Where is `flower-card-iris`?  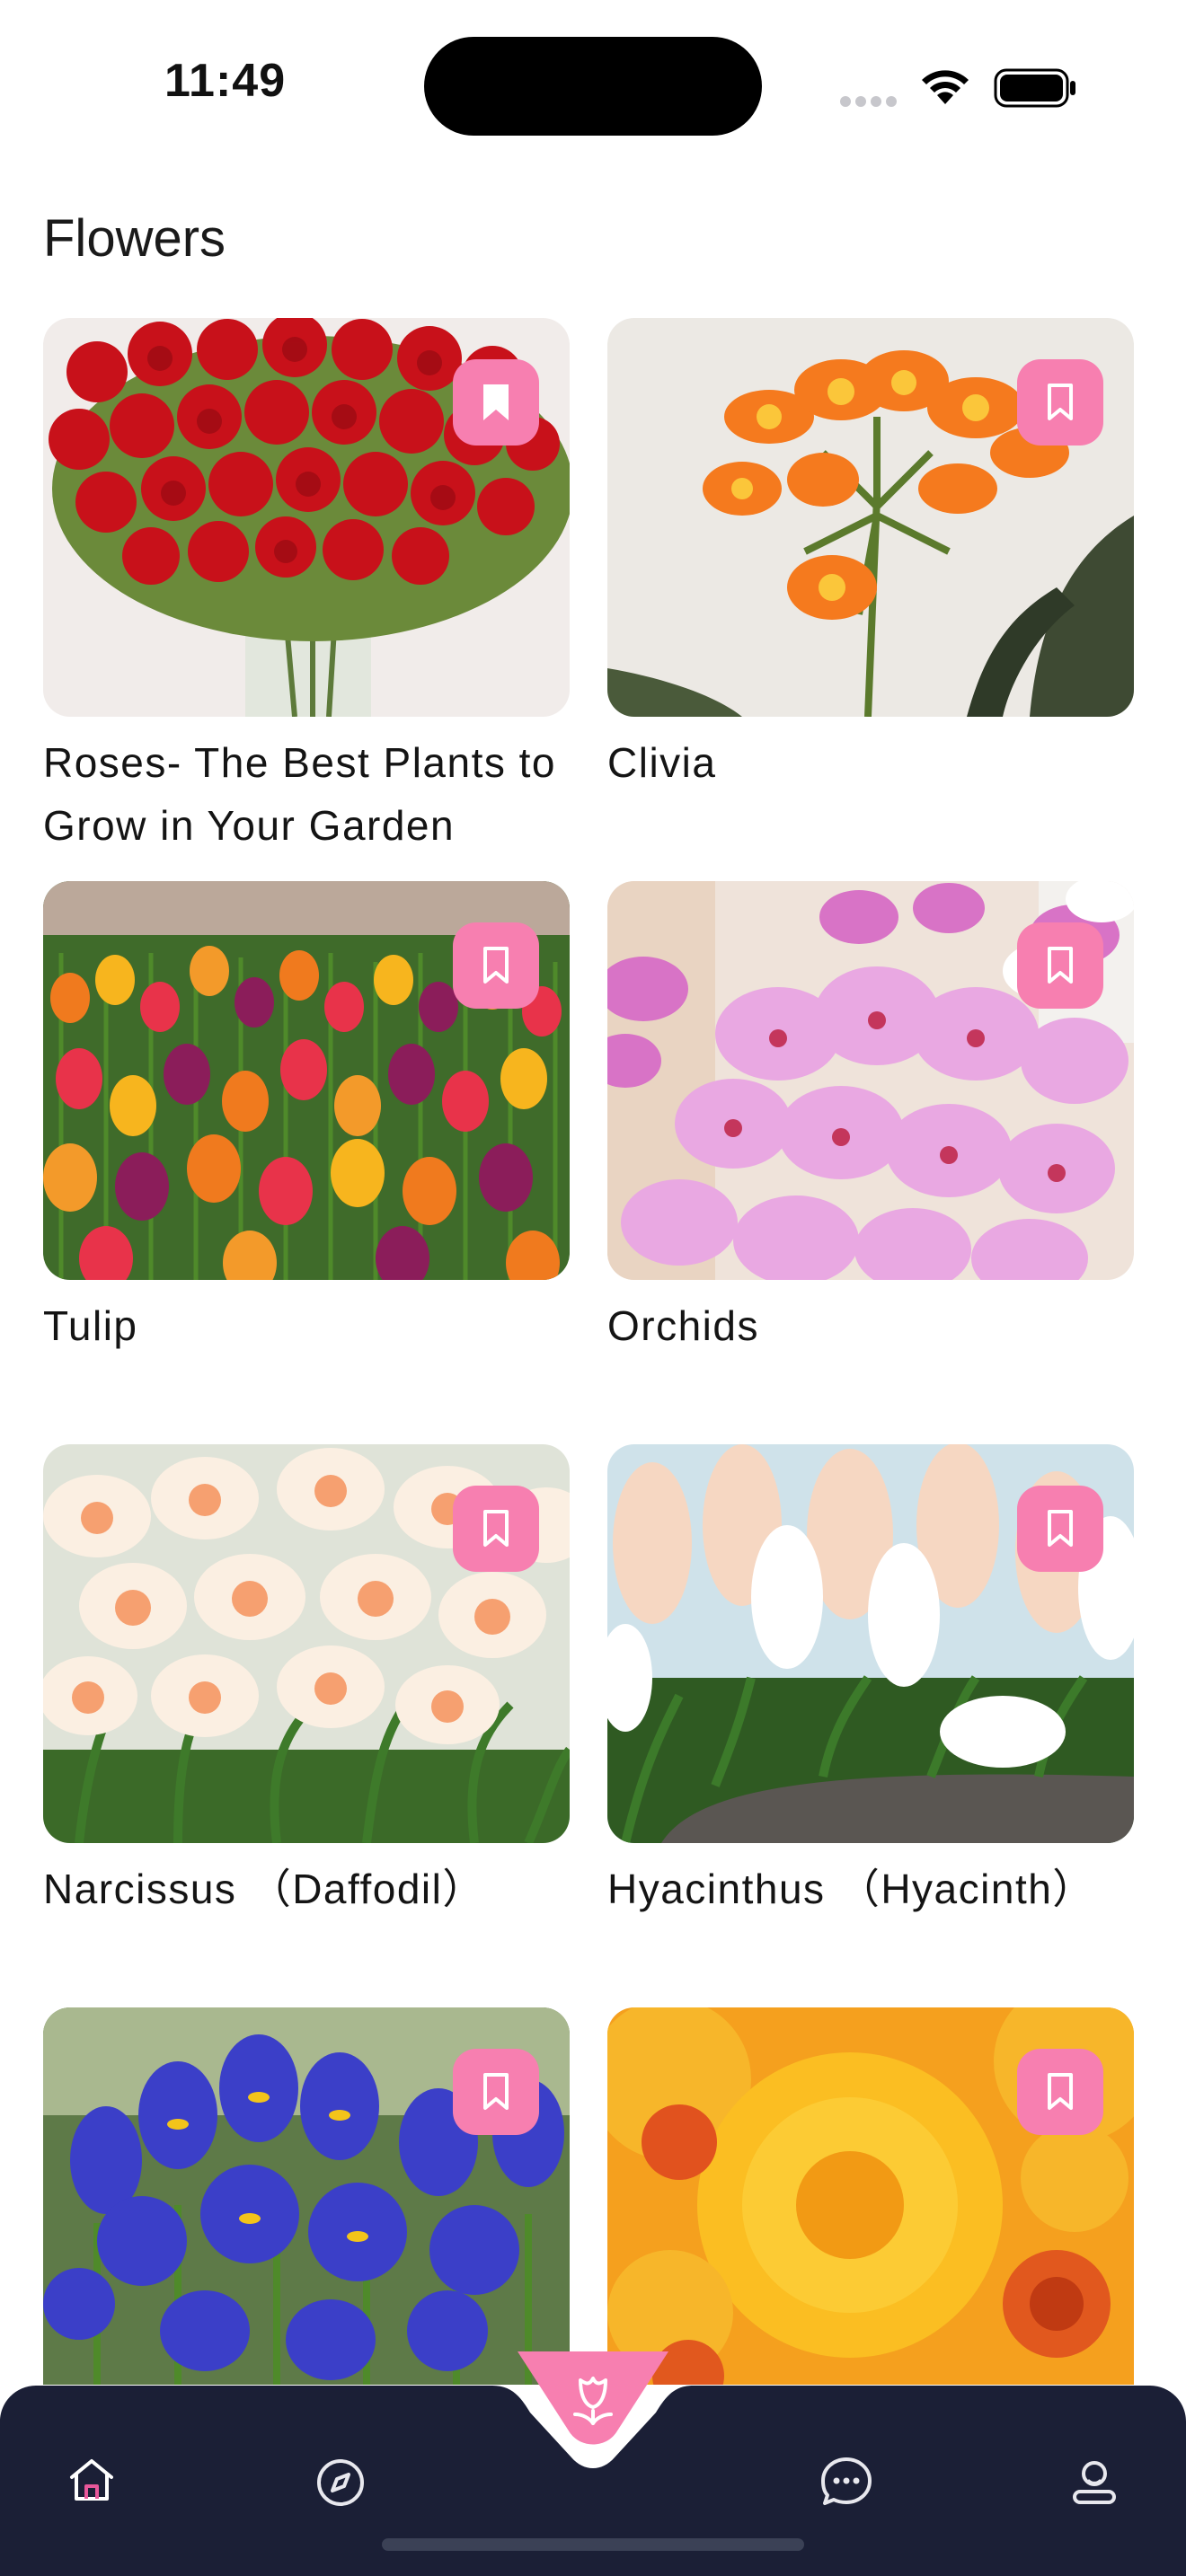
flower-card-iris is located at coordinates (306, 2196).